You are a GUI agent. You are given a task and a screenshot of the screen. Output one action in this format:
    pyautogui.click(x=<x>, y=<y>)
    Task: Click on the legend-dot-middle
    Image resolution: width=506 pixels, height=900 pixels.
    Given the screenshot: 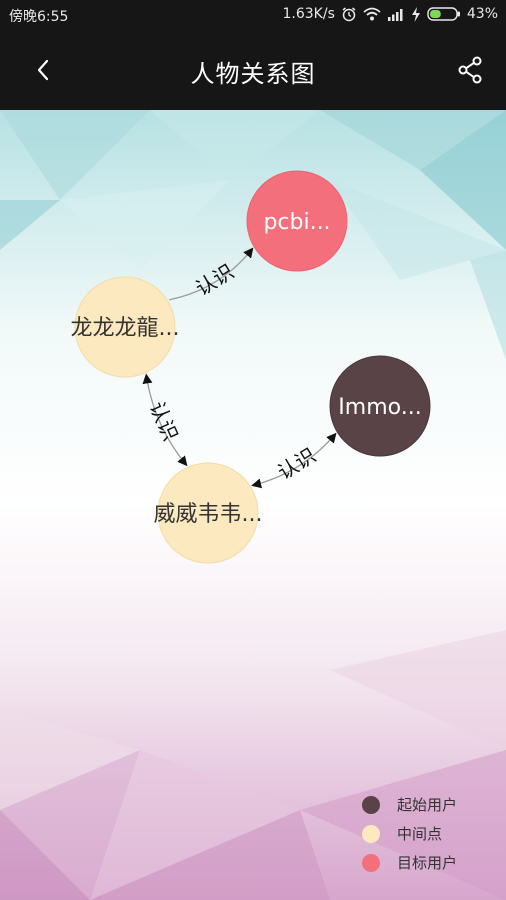 What is the action you would take?
    pyautogui.click(x=371, y=833)
    